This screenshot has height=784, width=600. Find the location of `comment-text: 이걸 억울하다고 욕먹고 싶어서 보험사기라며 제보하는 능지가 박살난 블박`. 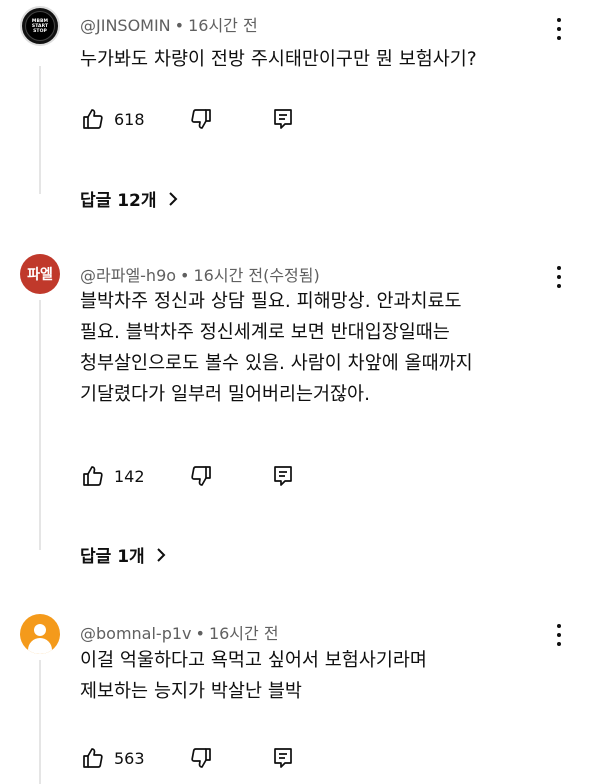

comment-text: 이걸 억울하다고 욕먹고 싶어서 보험사기라며 제보하는 능지가 박살난 블박 is located at coordinates (253, 676).